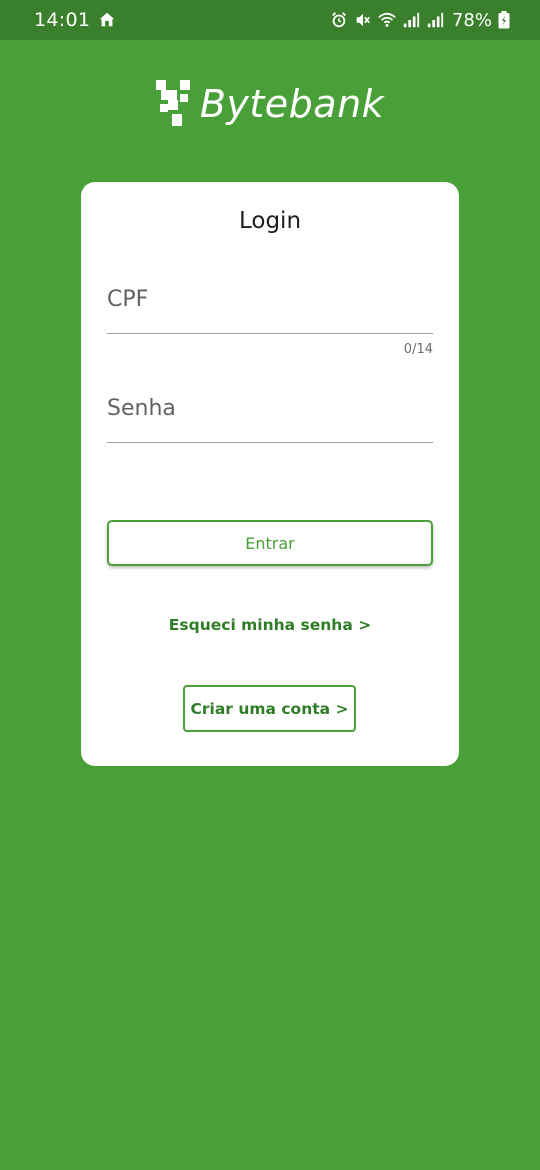 The image size is (540, 1170). What do you see at coordinates (270, 221) in the screenshot?
I see `login-title: Login` at bounding box center [270, 221].